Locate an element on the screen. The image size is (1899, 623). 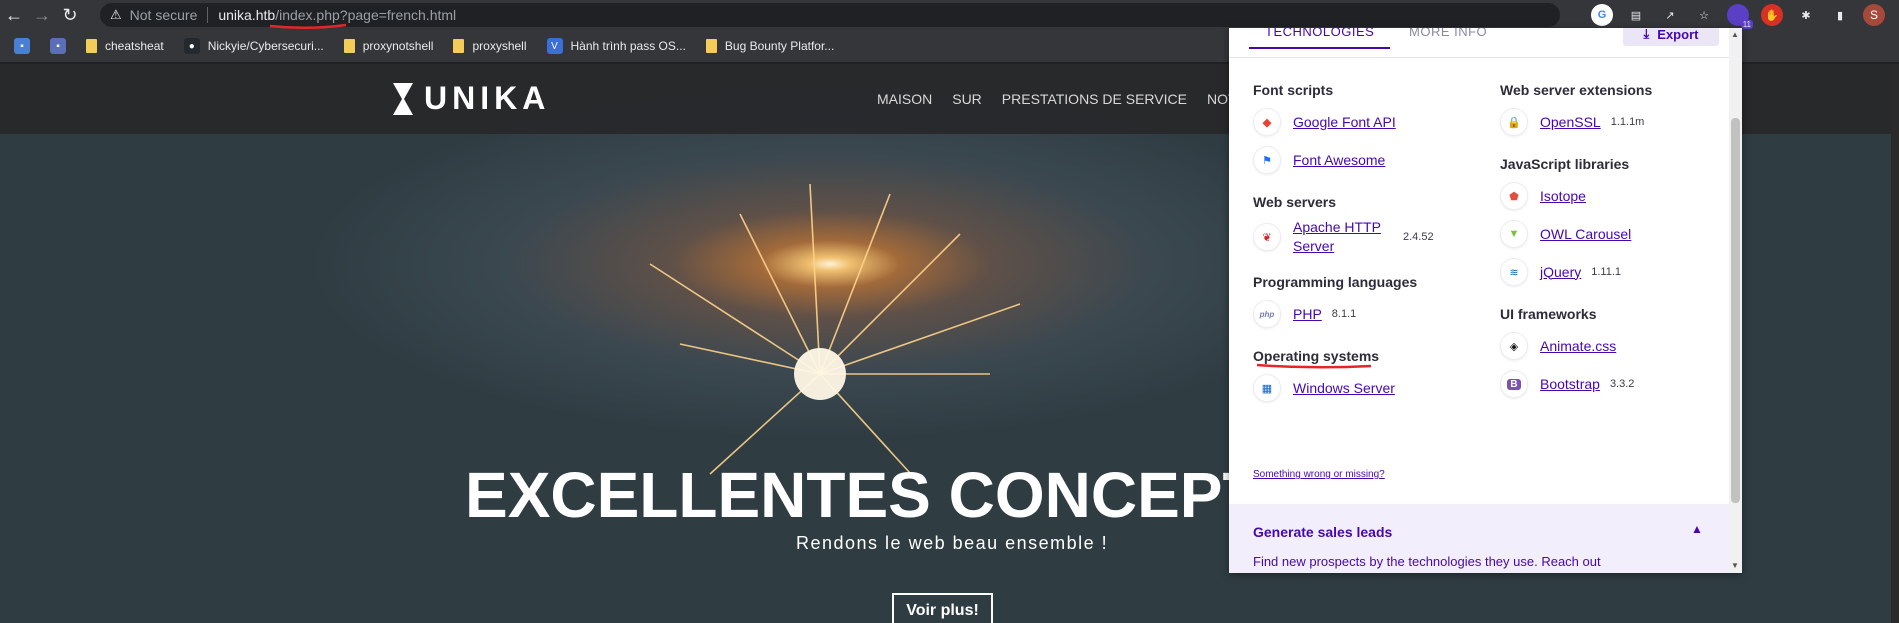
nav-link-sur: SUR is located at coordinates (967, 99).